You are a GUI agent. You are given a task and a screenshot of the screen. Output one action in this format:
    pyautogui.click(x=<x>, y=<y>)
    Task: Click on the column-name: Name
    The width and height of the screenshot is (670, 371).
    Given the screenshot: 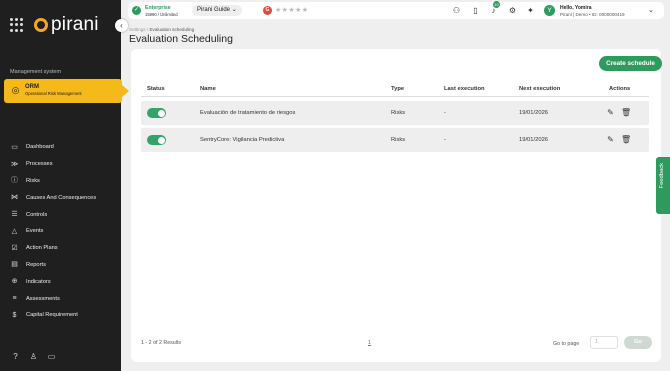 What is the action you would take?
    pyautogui.click(x=208, y=89)
    